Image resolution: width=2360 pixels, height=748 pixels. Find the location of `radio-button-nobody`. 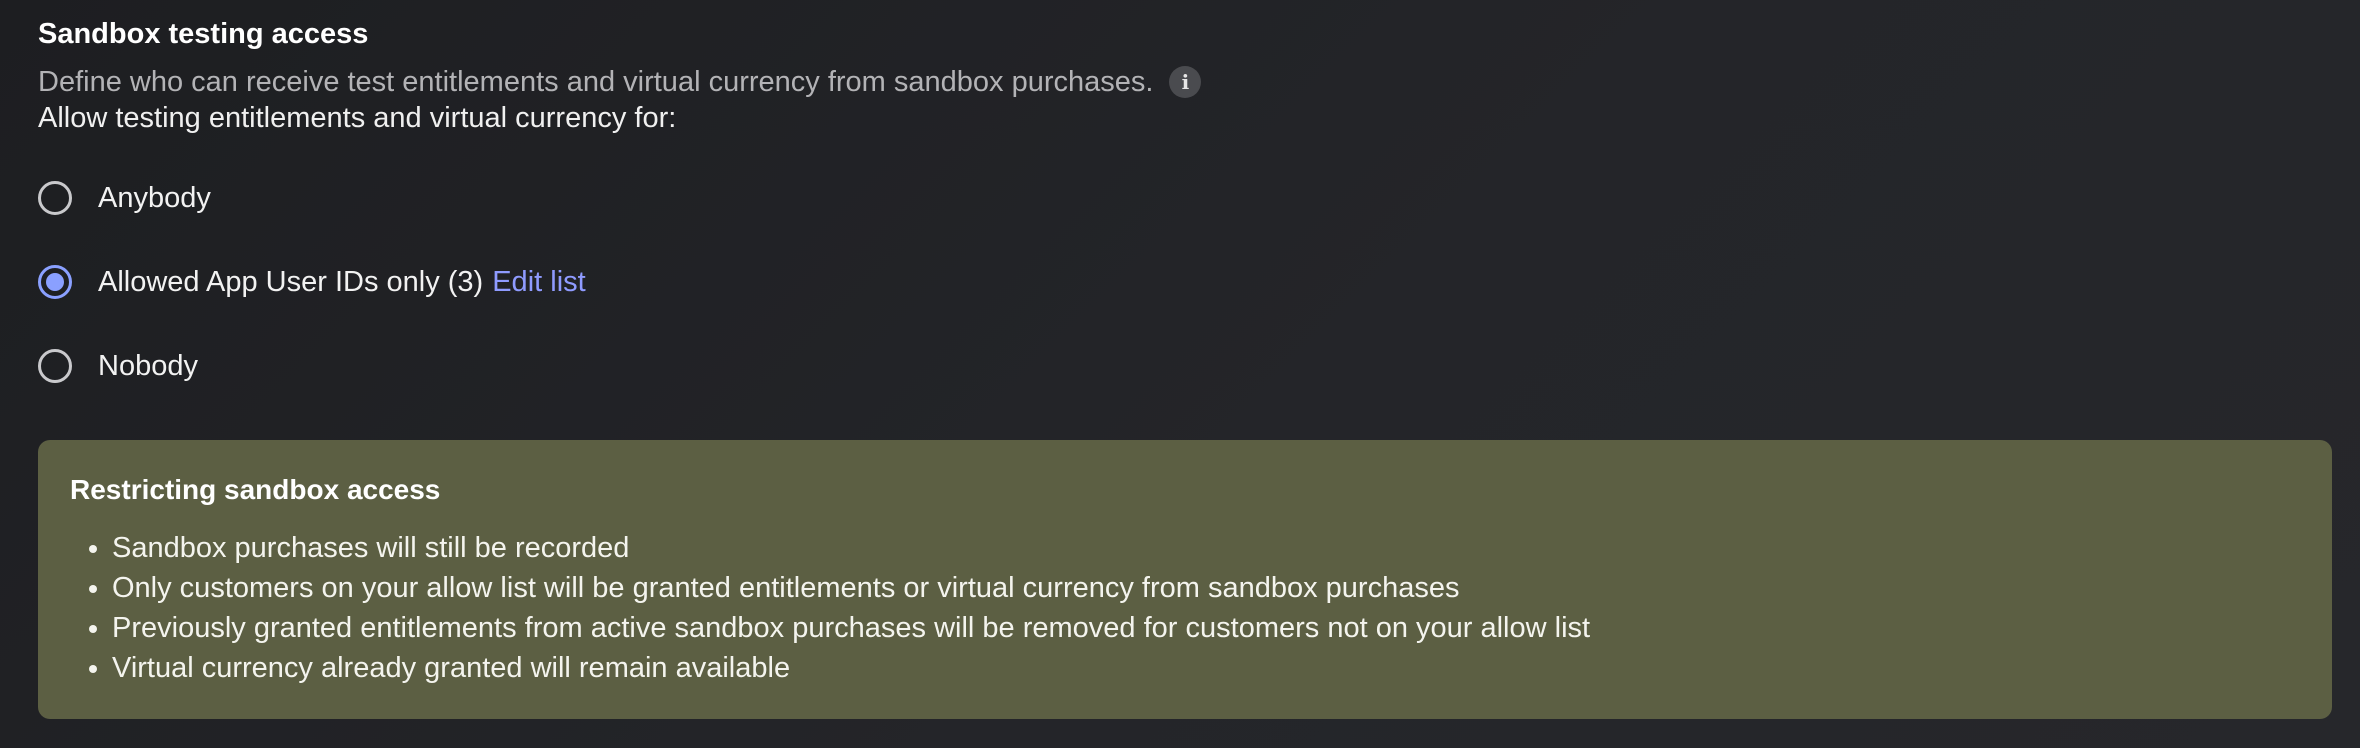

radio-button-nobody is located at coordinates (55, 366).